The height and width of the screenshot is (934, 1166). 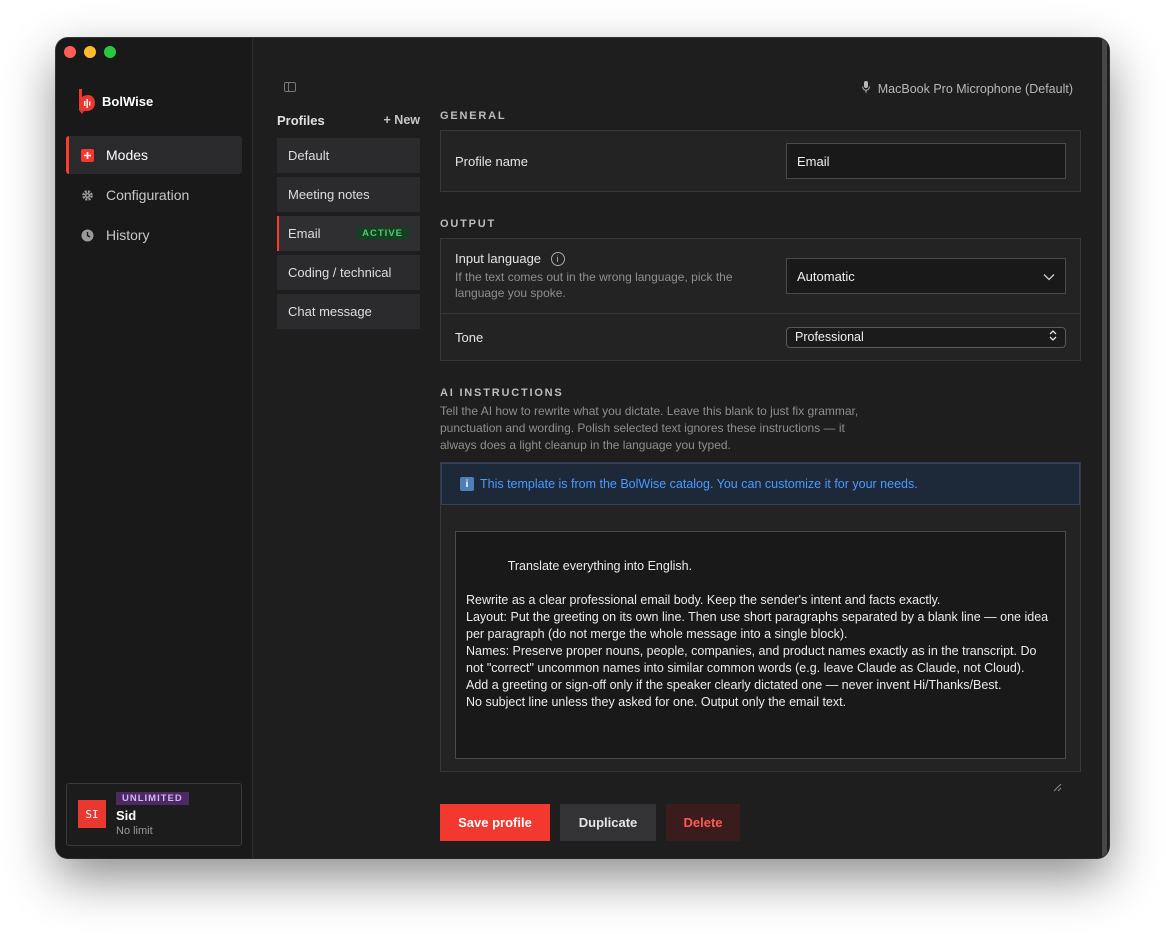 I want to click on plus-square-icon, so click(x=87, y=155).